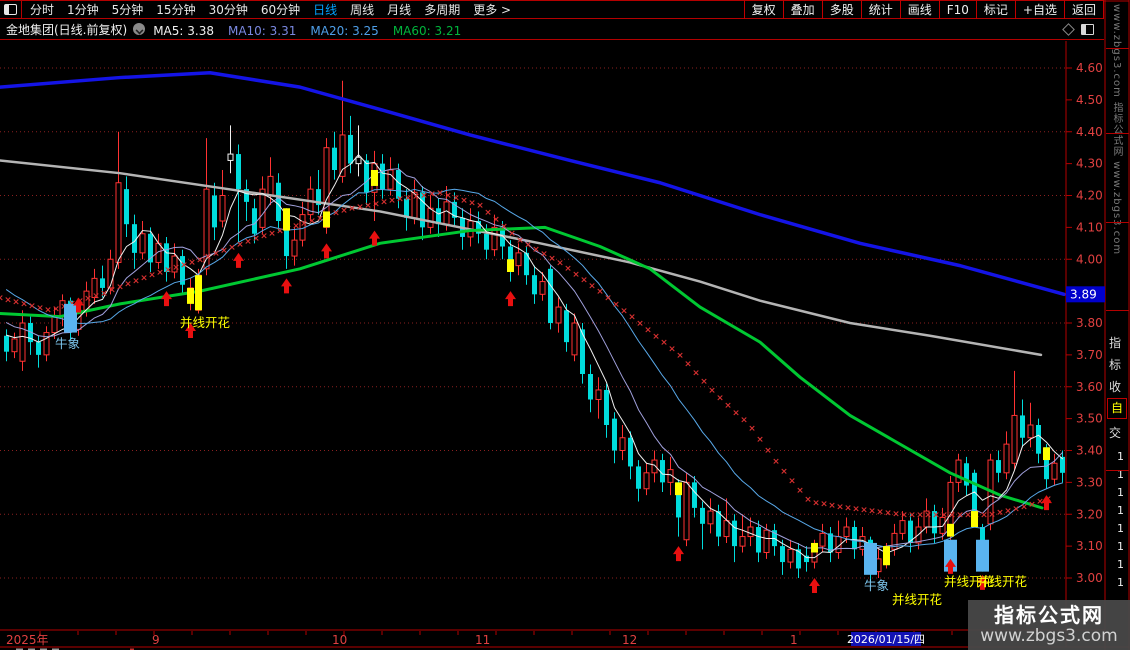 This screenshot has height=650, width=1130. Describe the element at coordinates (919, 9) in the screenshot. I see `toolbar-button-4: 画线` at that location.